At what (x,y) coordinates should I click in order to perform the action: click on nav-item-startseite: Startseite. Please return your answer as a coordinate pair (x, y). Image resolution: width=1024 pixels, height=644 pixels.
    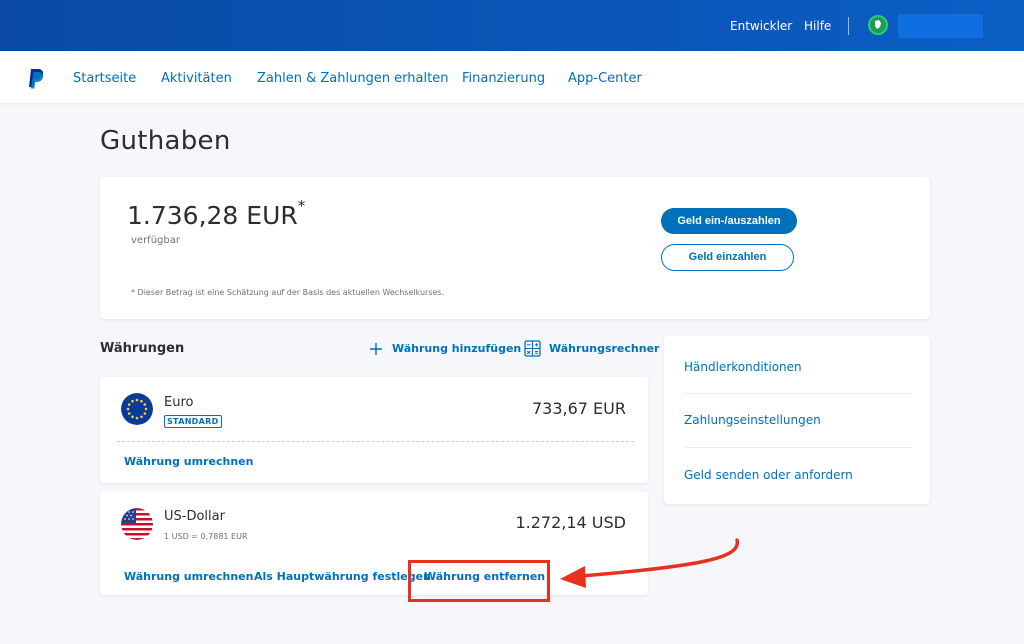
    Looking at the image, I should click on (104, 78).